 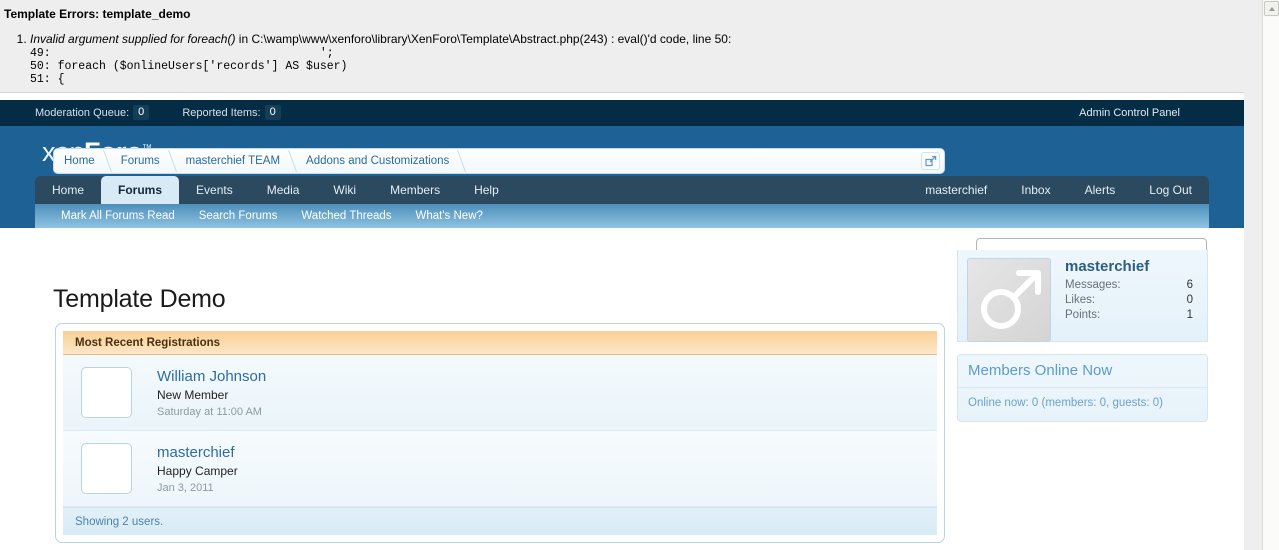 What do you see at coordinates (97, 14) in the screenshot?
I see `template-errors-title: Template Errors: template_demo` at bounding box center [97, 14].